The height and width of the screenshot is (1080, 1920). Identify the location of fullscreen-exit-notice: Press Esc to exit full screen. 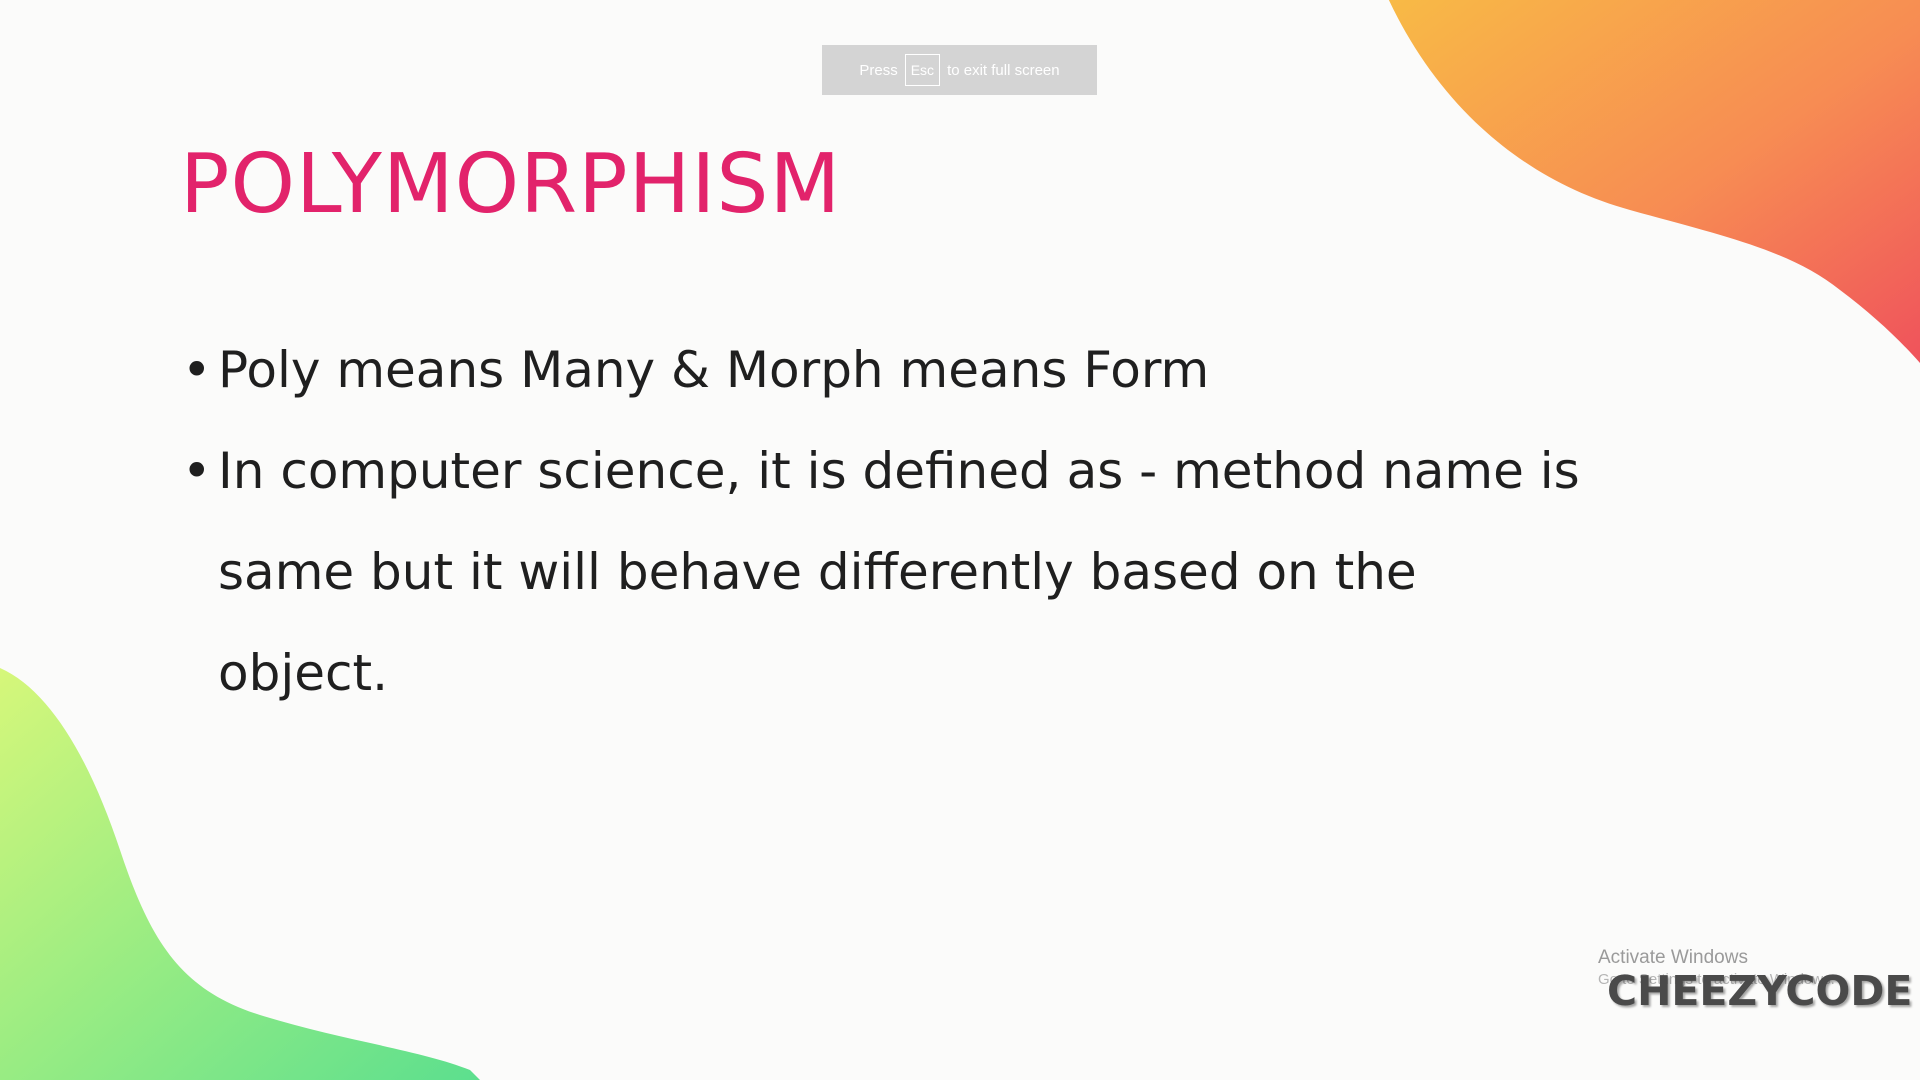
(959, 70).